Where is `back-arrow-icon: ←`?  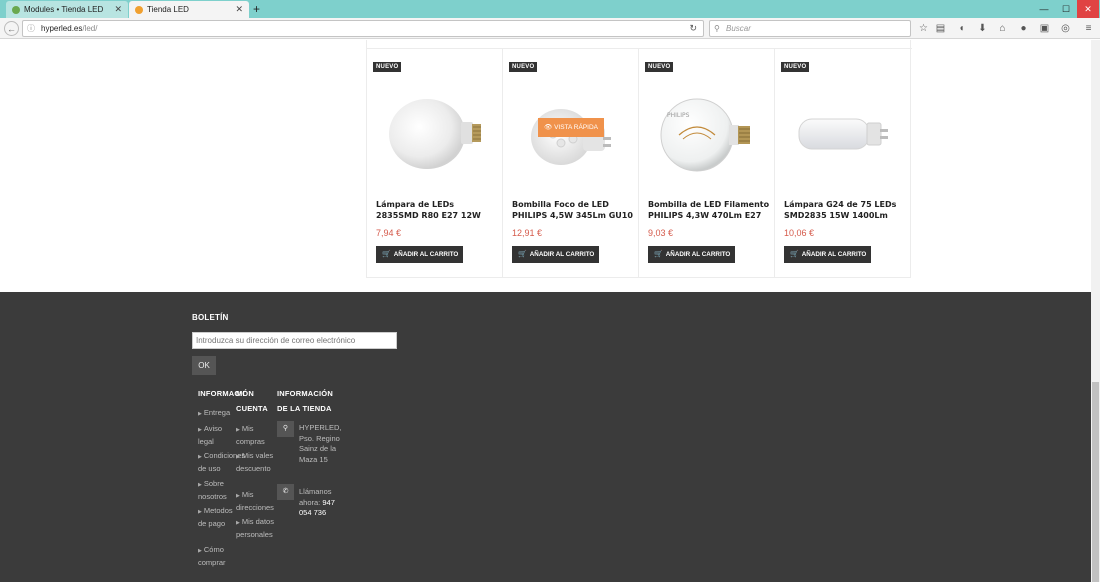
back-arrow-icon: ← is located at coordinates (11, 28).